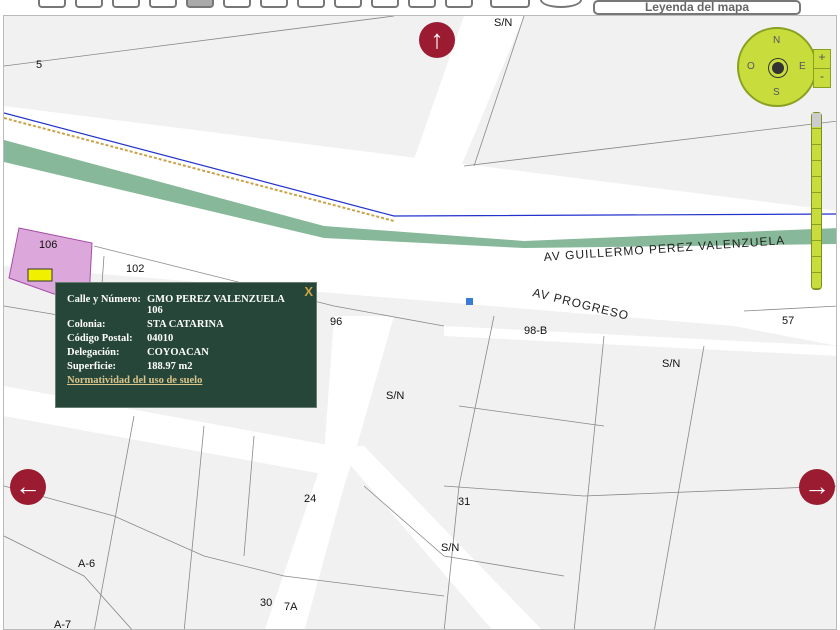 The image size is (840, 630). What do you see at coordinates (751, 66) in the screenshot?
I see `compass-west: O` at bounding box center [751, 66].